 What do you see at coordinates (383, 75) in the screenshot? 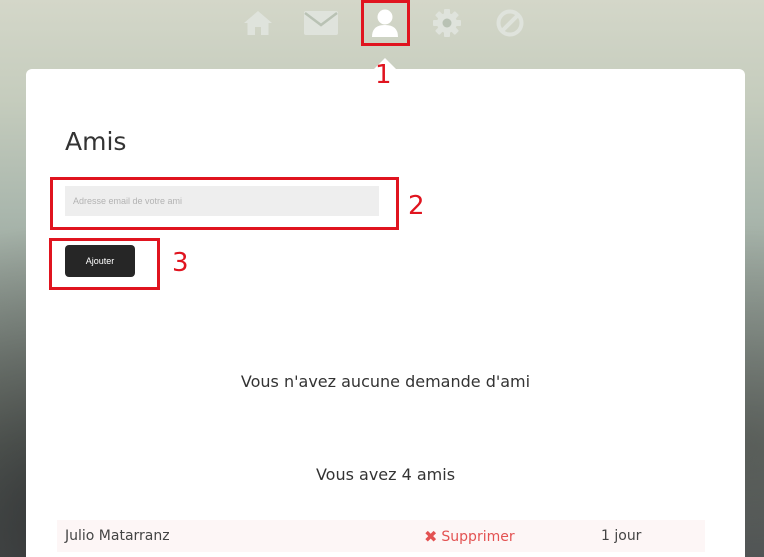
I see `annotation-label-1: 1` at bounding box center [383, 75].